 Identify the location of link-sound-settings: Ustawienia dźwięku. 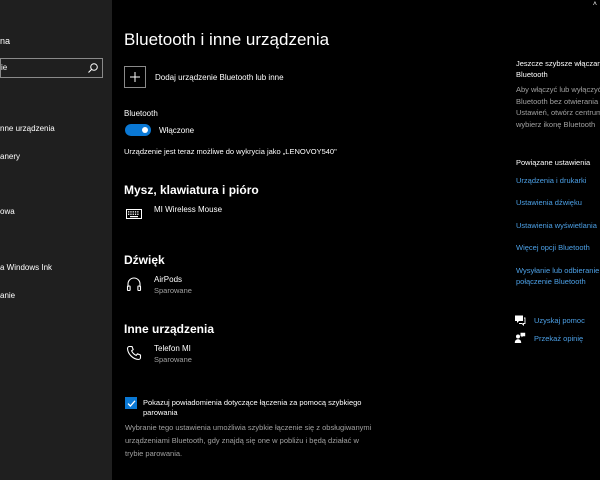
(549, 202).